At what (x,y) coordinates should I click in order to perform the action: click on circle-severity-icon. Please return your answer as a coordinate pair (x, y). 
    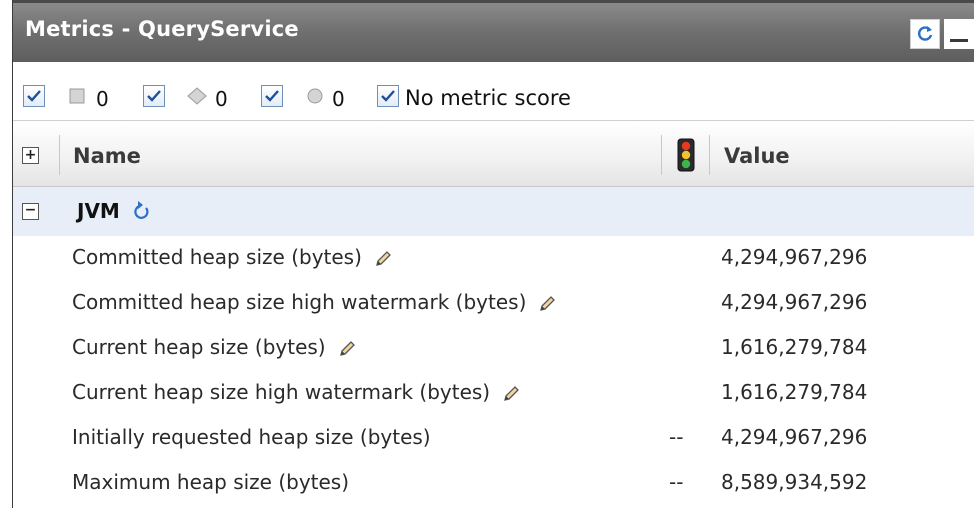
    Looking at the image, I should click on (315, 96).